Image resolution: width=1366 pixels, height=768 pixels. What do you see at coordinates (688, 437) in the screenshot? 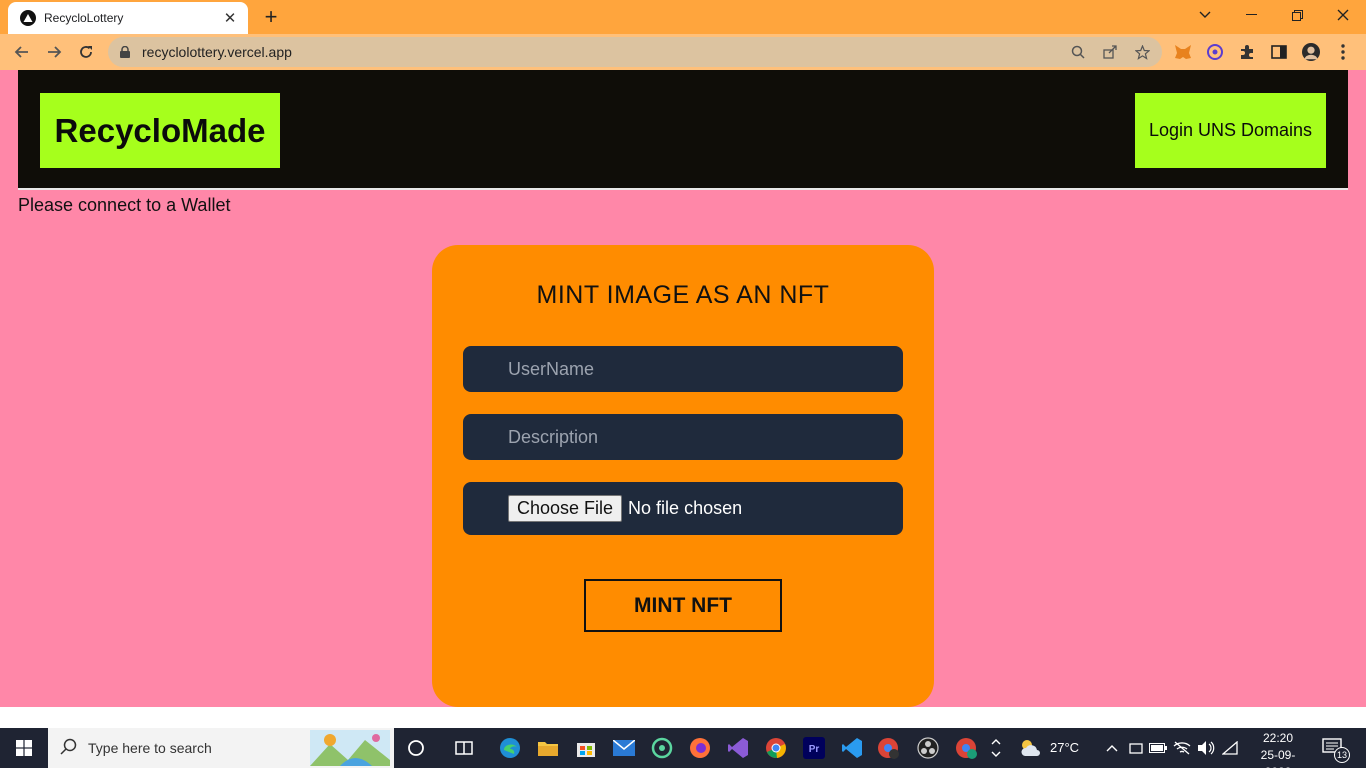
I see `description-input` at bounding box center [688, 437].